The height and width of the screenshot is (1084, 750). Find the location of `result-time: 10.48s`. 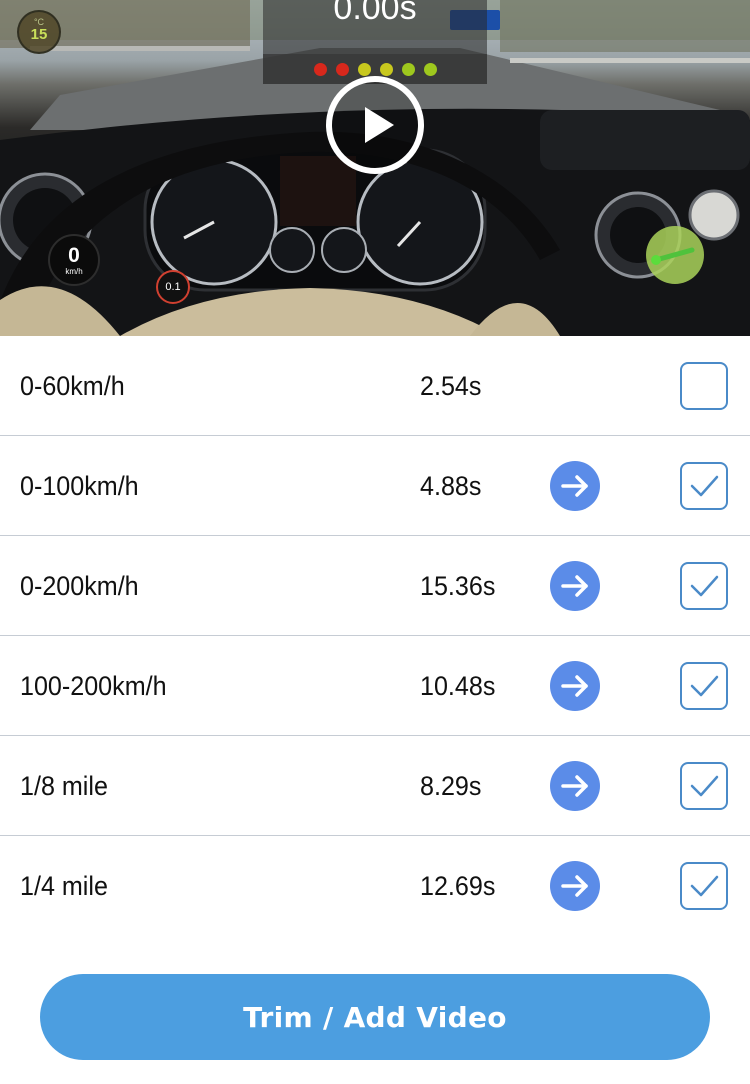

result-time: 10.48s is located at coordinates (458, 686).